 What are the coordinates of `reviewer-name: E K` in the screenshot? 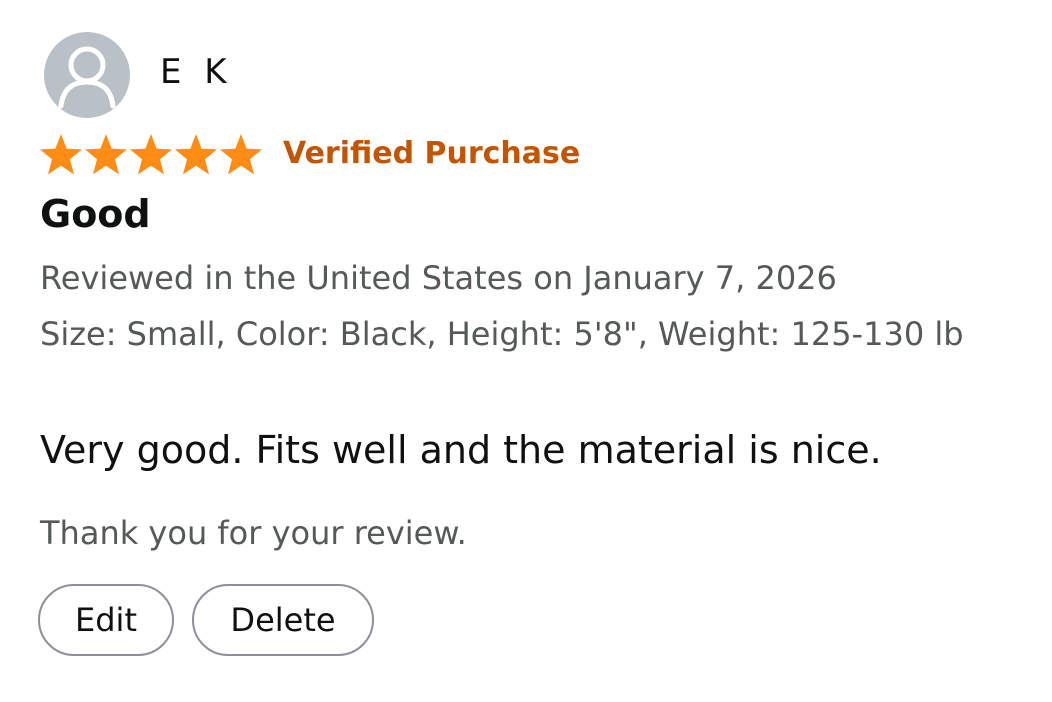 It's located at (196, 72).